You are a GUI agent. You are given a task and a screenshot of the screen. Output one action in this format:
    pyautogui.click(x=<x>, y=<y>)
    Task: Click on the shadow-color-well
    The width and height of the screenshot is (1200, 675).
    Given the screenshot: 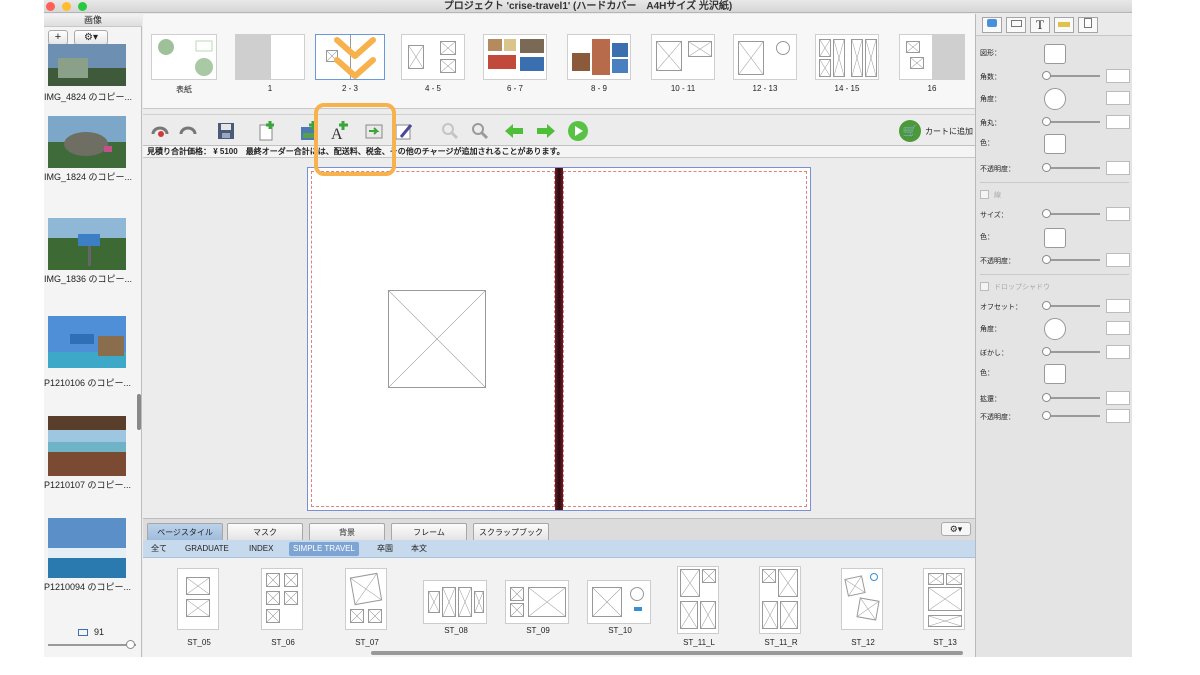 What is the action you would take?
    pyautogui.click(x=1055, y=374)
    